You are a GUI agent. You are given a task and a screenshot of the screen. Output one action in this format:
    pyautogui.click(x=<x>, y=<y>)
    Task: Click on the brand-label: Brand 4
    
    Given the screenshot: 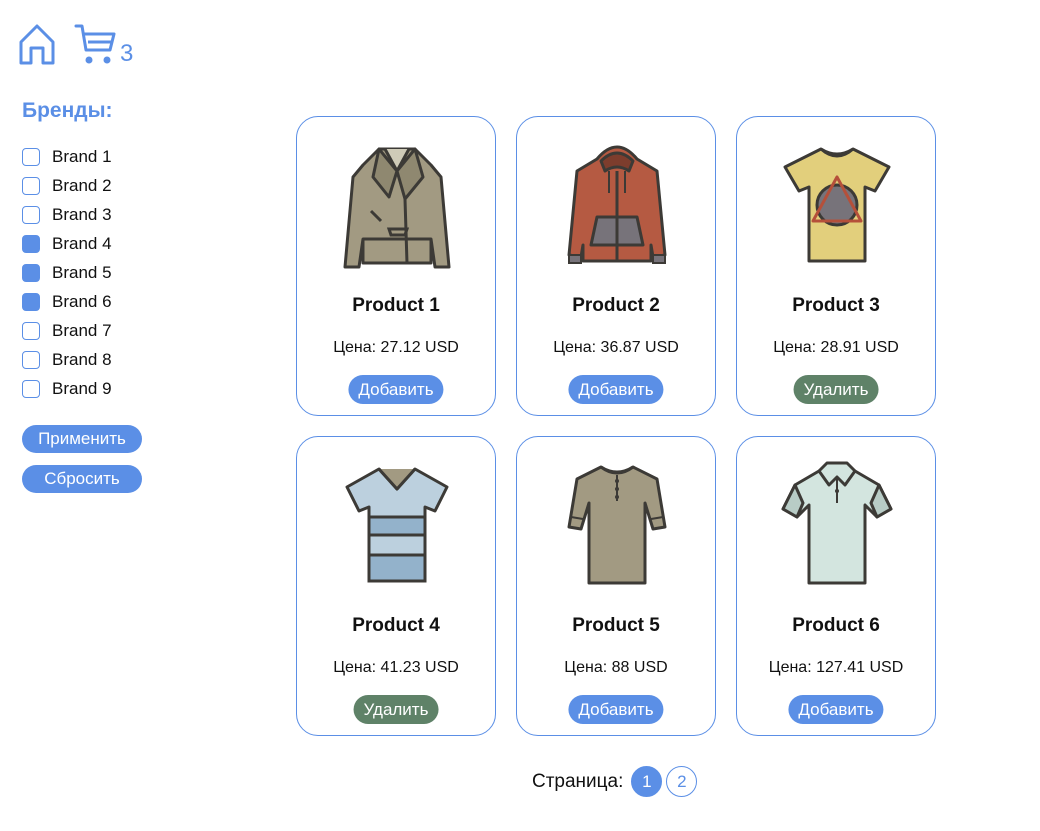 What is the action you would take?
    pyautogui.click(x=82, y=243)
    